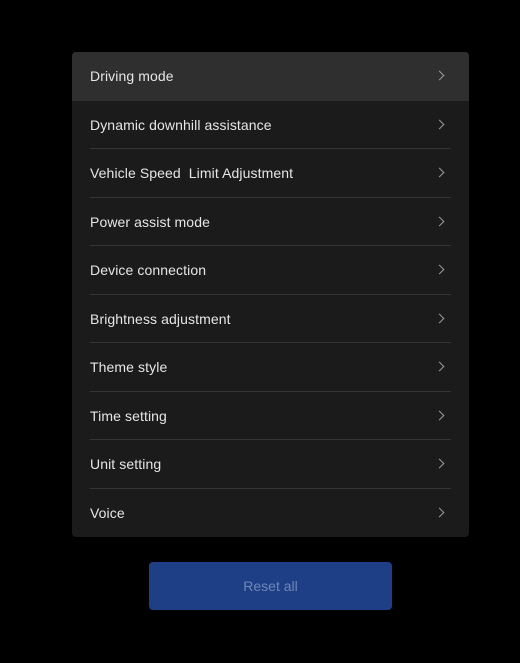 The height and width of the screenshot is (663, 520). What do you see at coordinates (107, 512) in the screenshot?
I see `menu-item-label: Voice` at bounding box center [107, 512].